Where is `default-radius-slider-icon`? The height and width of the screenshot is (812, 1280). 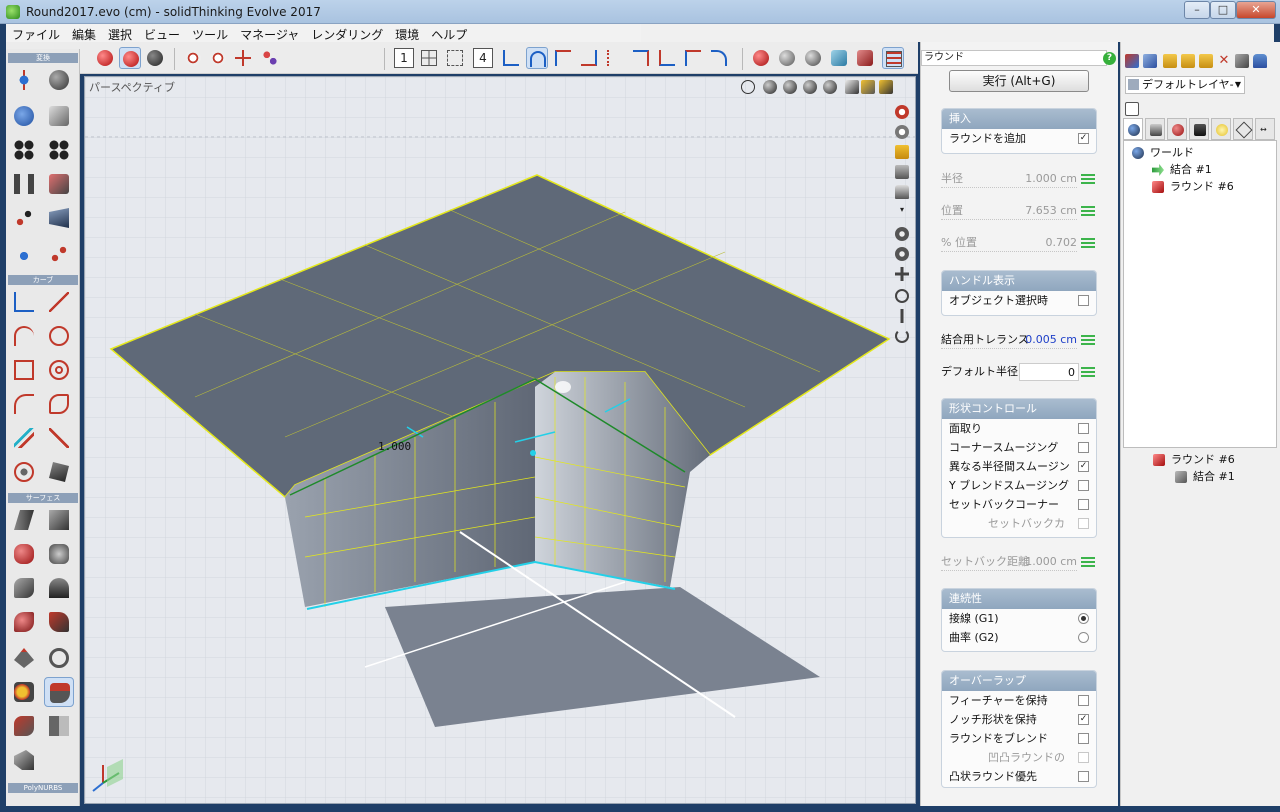 default-radius-slider-icon is located at coordinates (1088, 372).